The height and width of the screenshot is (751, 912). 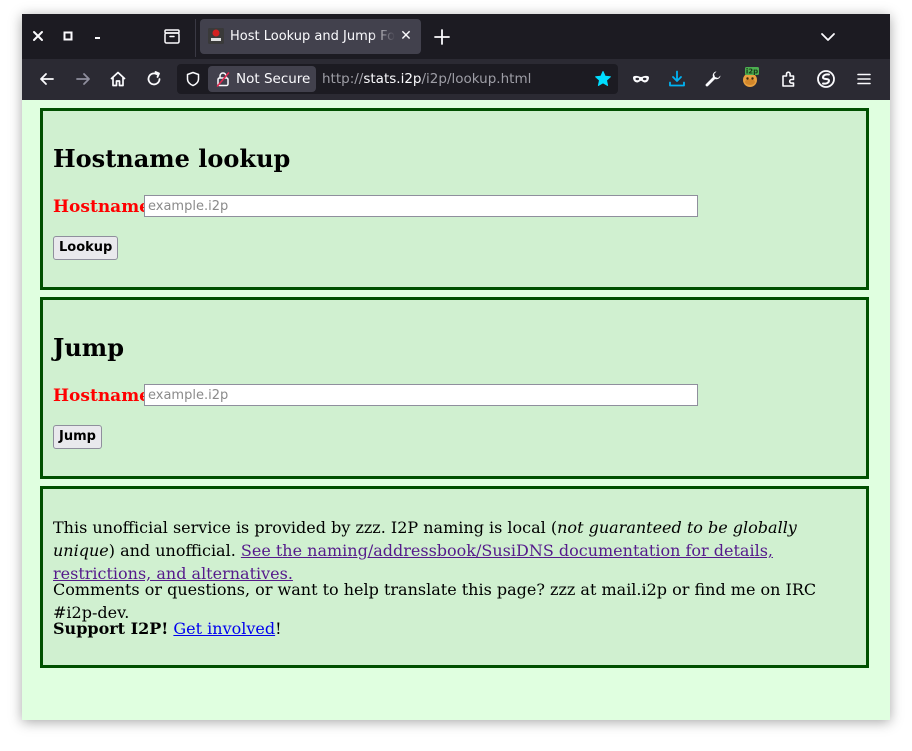 I want to click on url-text: http://stats.i2p/i2p/lookup.html, so click(x=426, y=79).